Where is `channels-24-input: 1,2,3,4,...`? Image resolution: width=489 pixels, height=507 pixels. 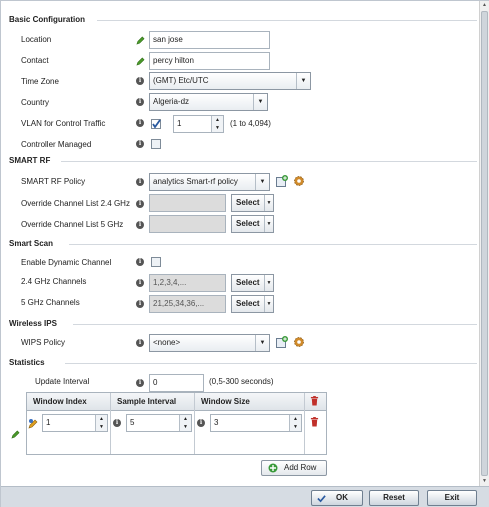 channels-24-input: 1,2,3,4,... is located at coordinates (187, 283).